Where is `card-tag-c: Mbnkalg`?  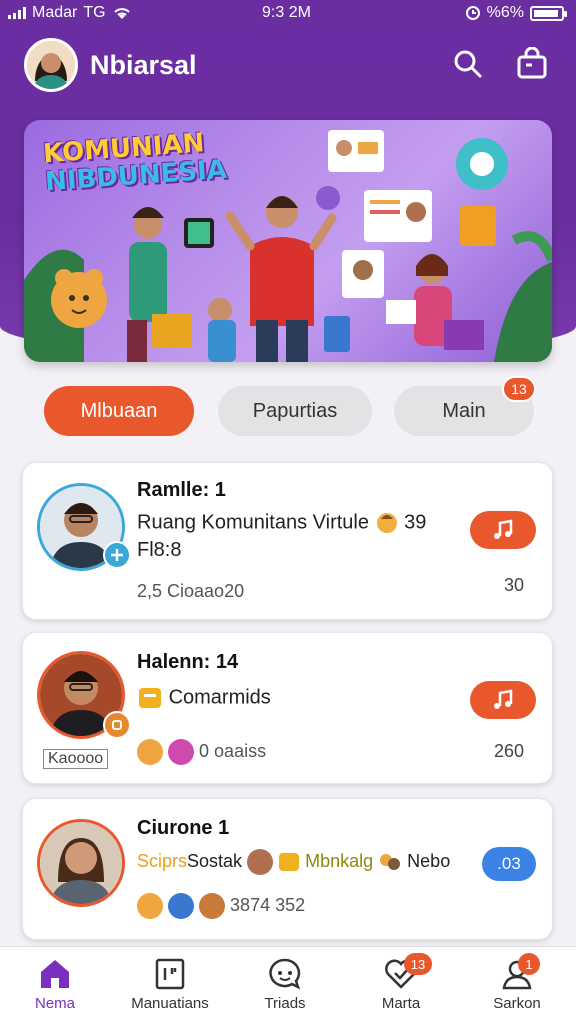 card-tag-c: Mbnkalg is located at coordinates (339, 860).